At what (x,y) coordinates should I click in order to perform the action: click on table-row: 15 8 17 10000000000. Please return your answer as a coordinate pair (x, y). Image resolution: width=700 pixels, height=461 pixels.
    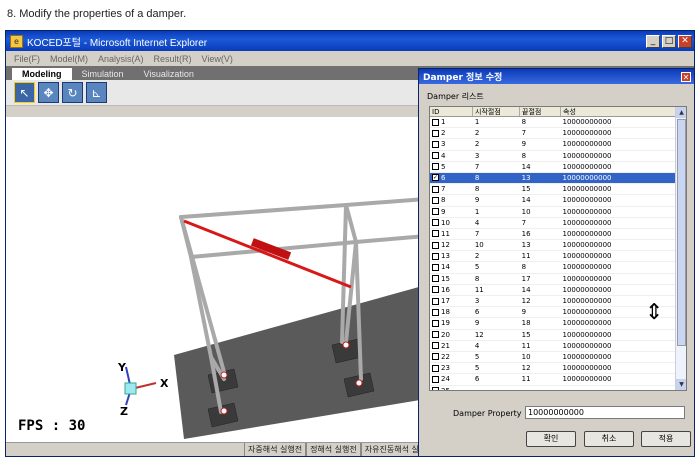
    Looking at the image, I should click on (553, 279).